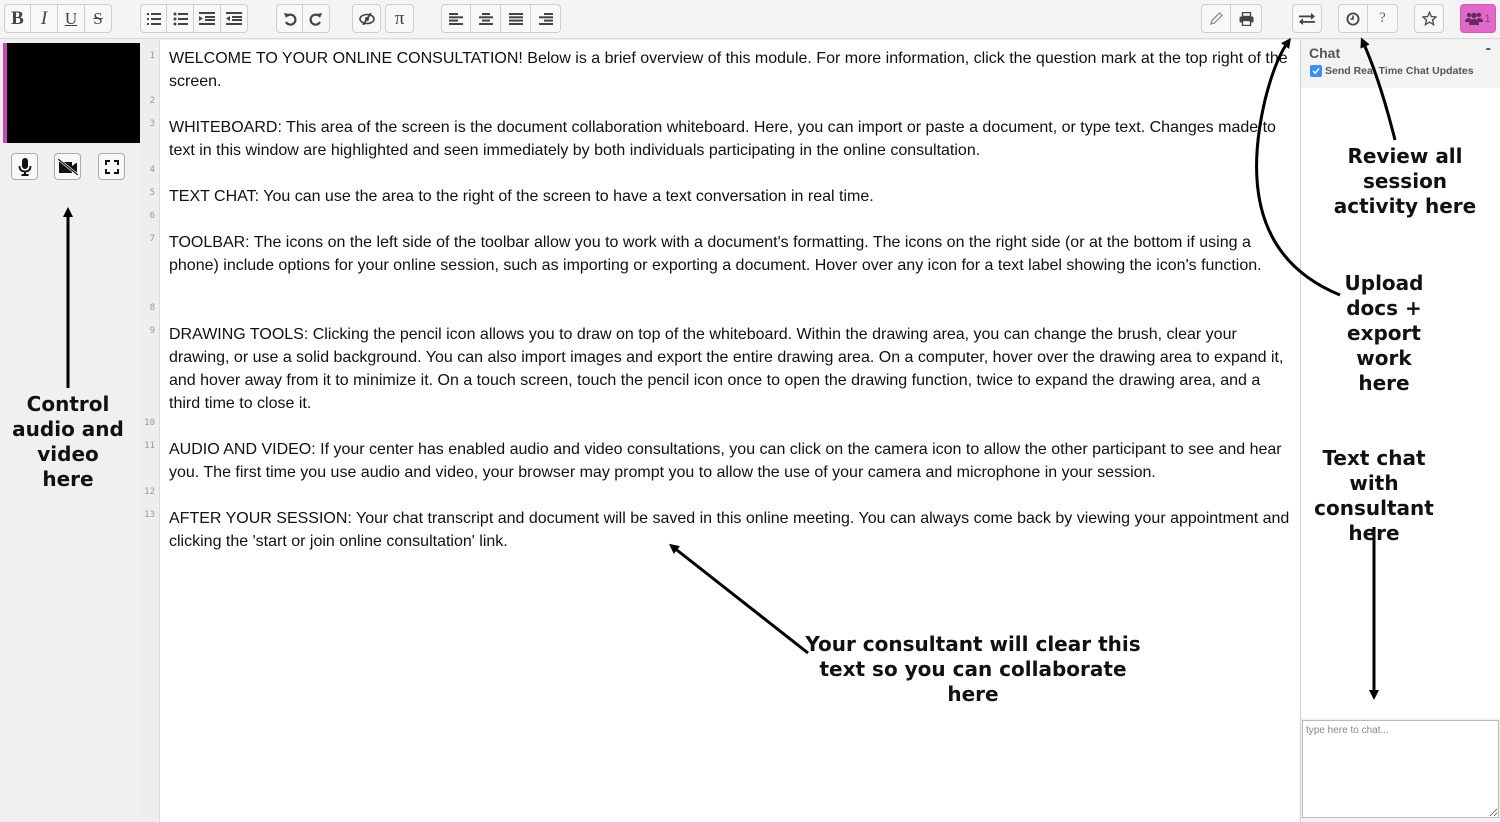  I want to click on favorite-button, so click(1429, 18).